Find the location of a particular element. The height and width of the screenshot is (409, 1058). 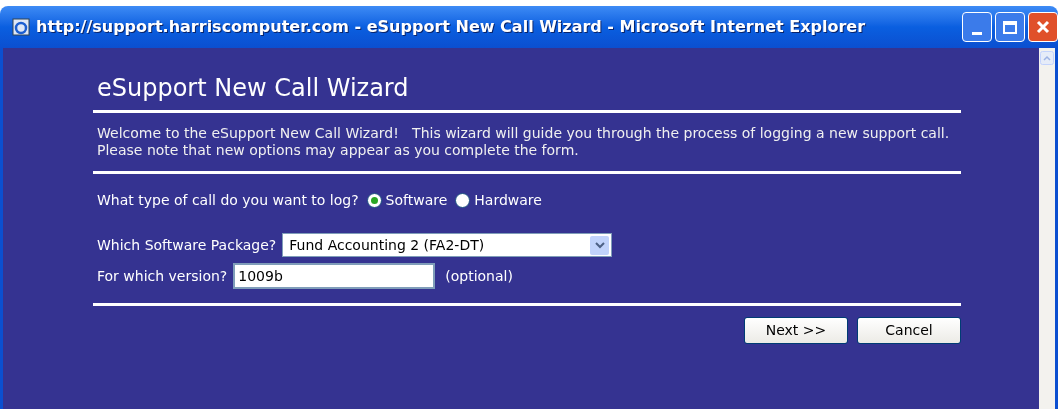

cancel-button: Cancel is located at coordinates (909, 330).